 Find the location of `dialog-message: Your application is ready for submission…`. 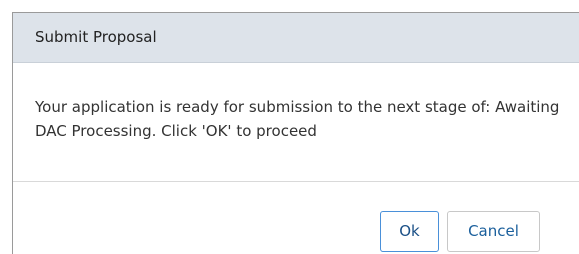

dialog-message: Your application is ready for submission… is located at coordinates (297, 119).